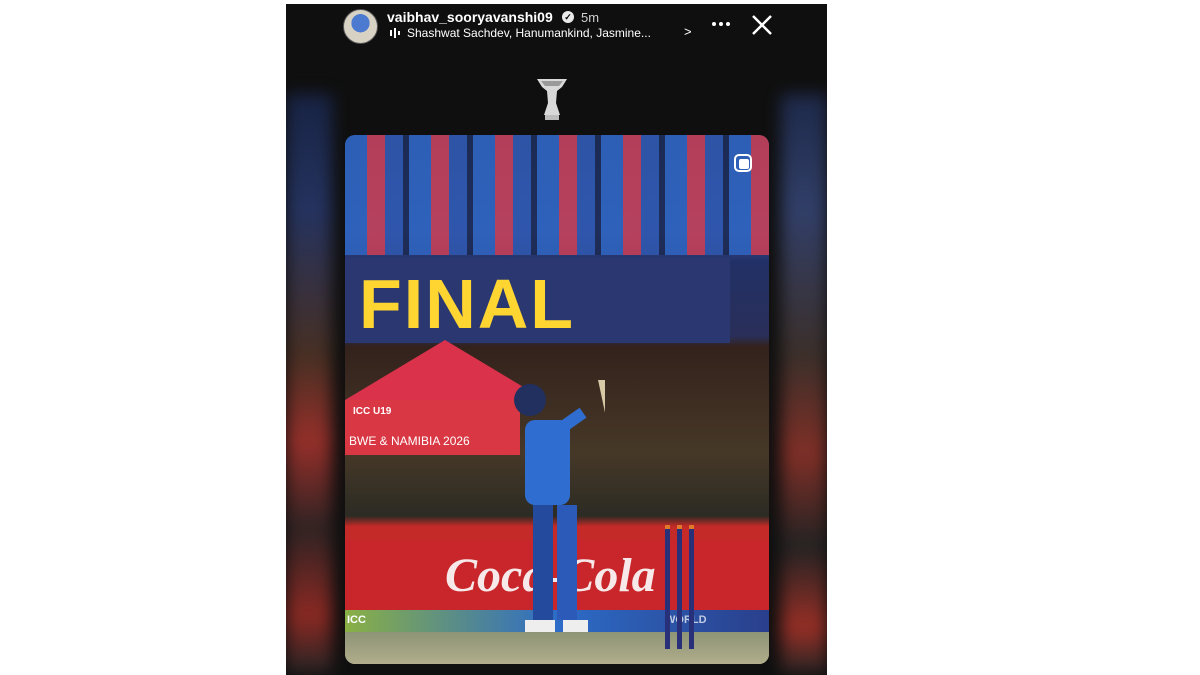  I want to click on sponsor-left-text: ICC, so click(356, 620).